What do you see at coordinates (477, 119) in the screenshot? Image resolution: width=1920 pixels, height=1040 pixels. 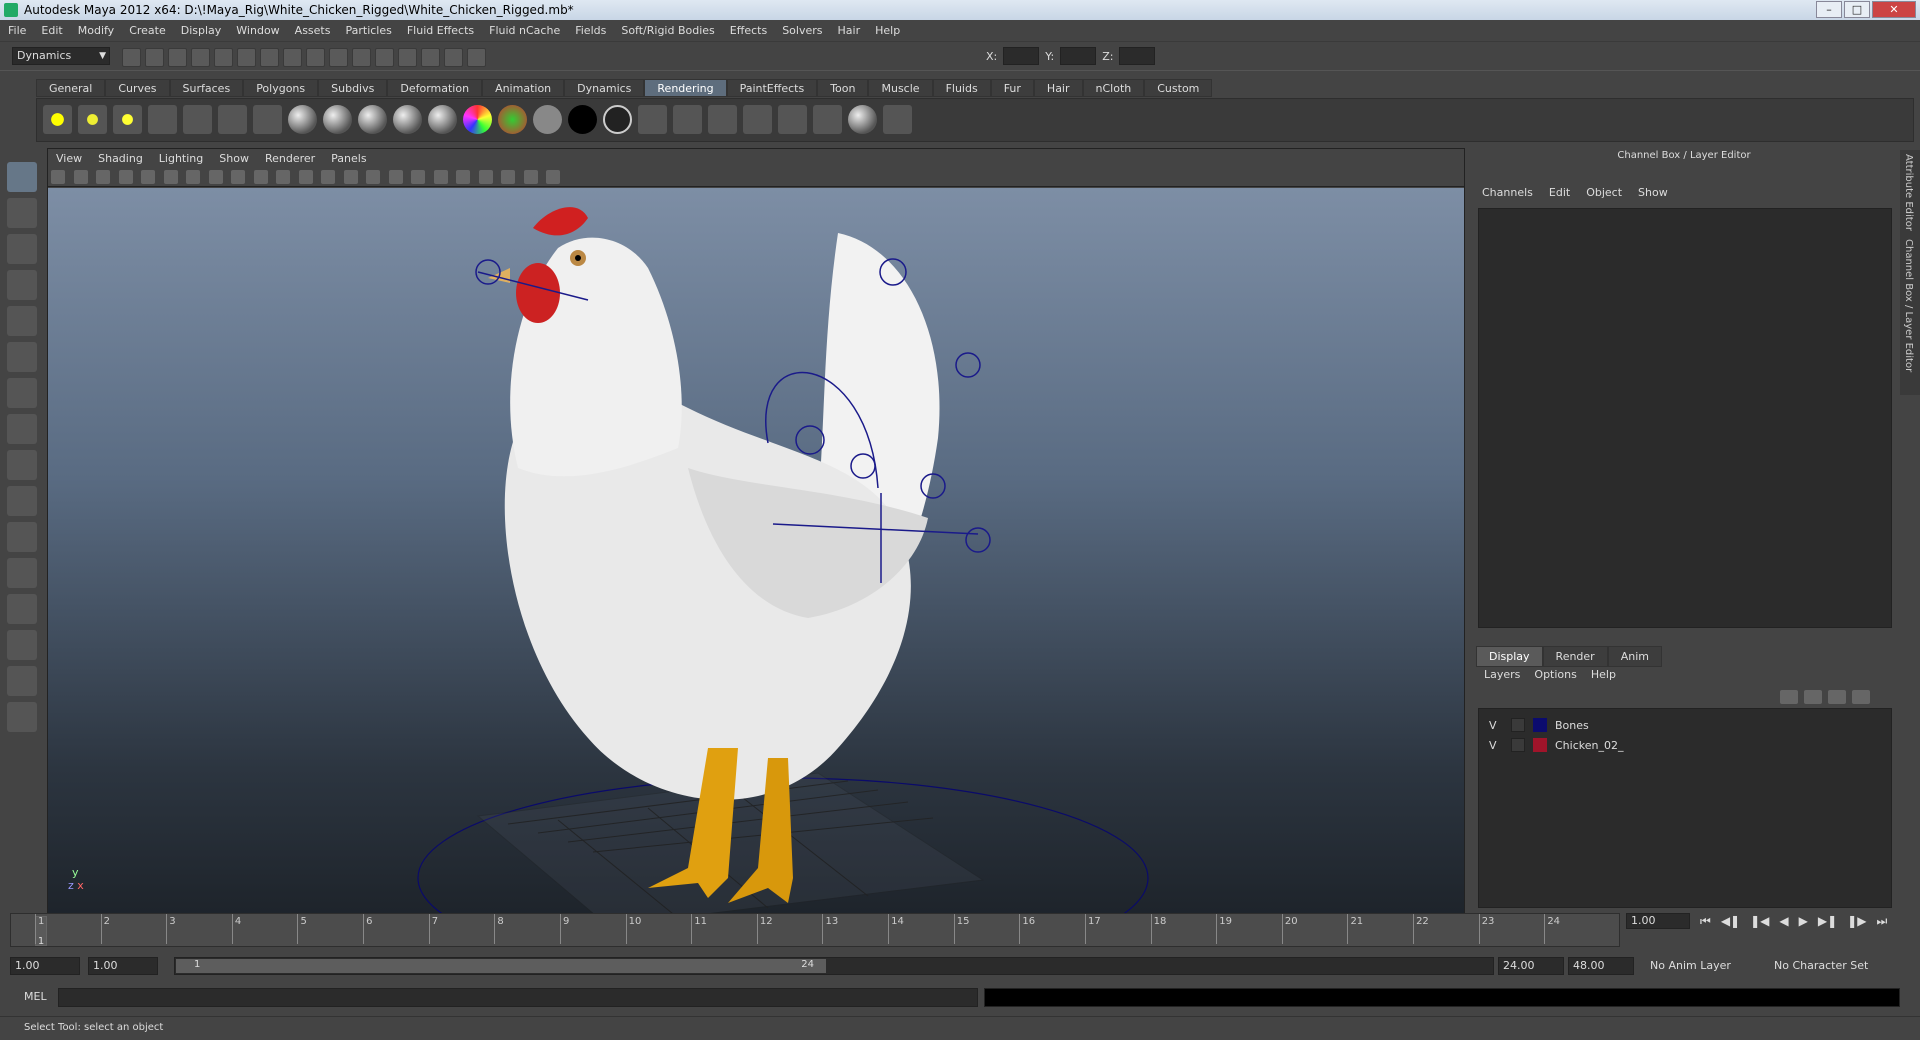 I see `ramp-shader-icon` at bounding box center [477, 119].